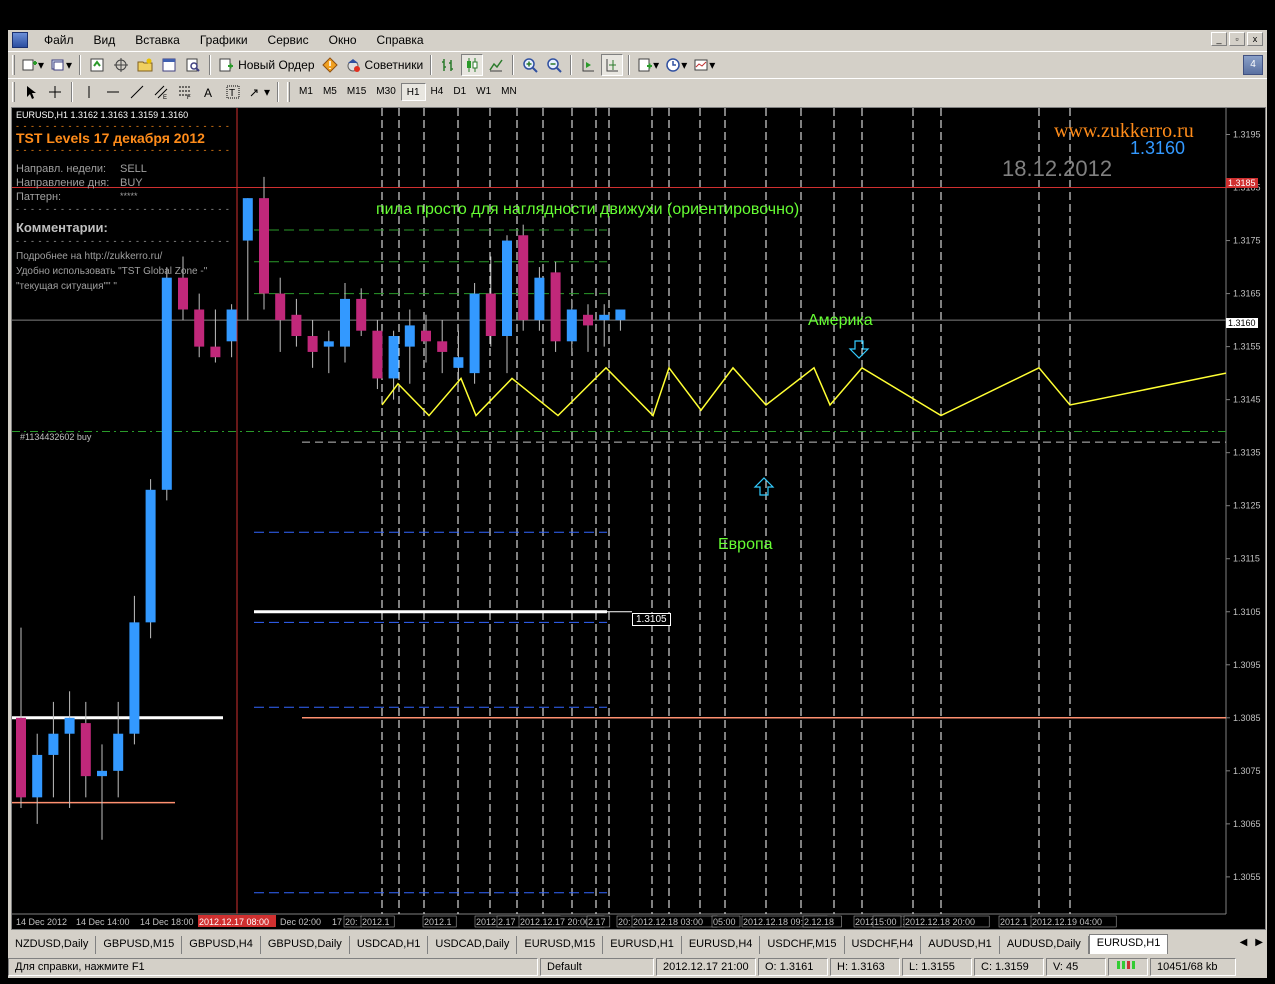 The height and width of the screenshot is (984, 1275). I want to click on tab-scroll-arrows: ◀ ▶, so click(1251, 942).